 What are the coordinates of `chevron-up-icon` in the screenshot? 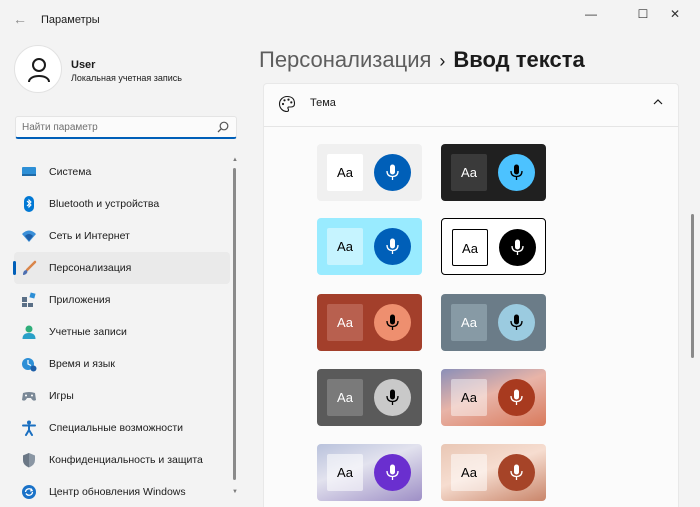 It's located at (658, 102).